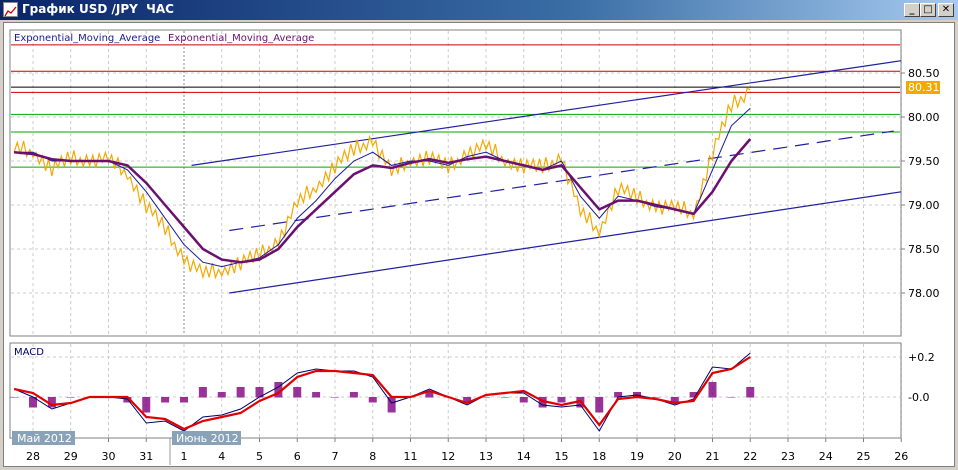 The width and height of the screenshot is (958, 470). What do you see at coordinates (29, 352) in the screenshot?
I see `macd-title: MACD` at bounding box center [29, 352].